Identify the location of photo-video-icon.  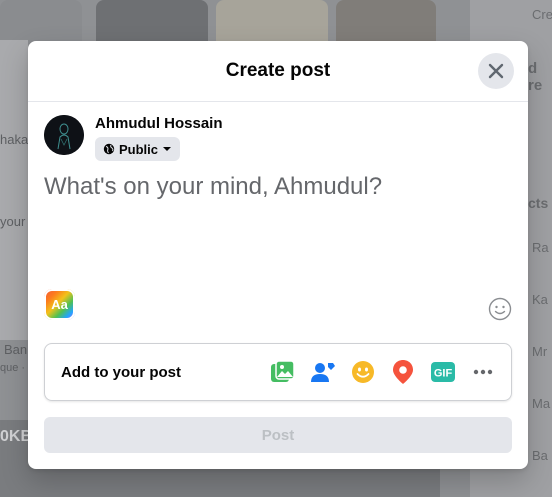
(283, 371).